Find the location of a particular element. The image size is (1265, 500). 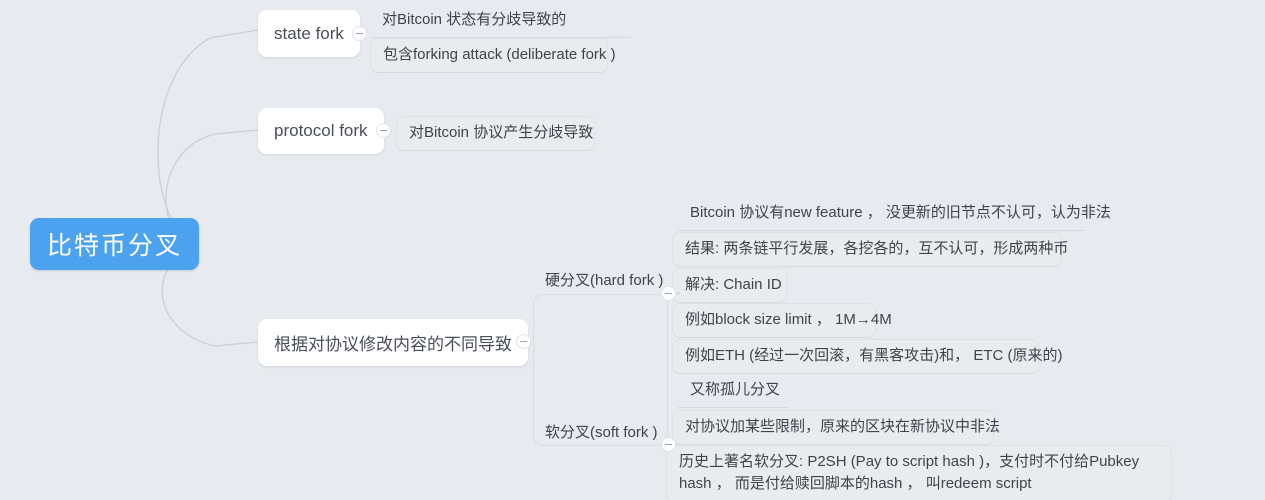

collapse-toggle-protocol-fork is located at coordinates (383, 130).